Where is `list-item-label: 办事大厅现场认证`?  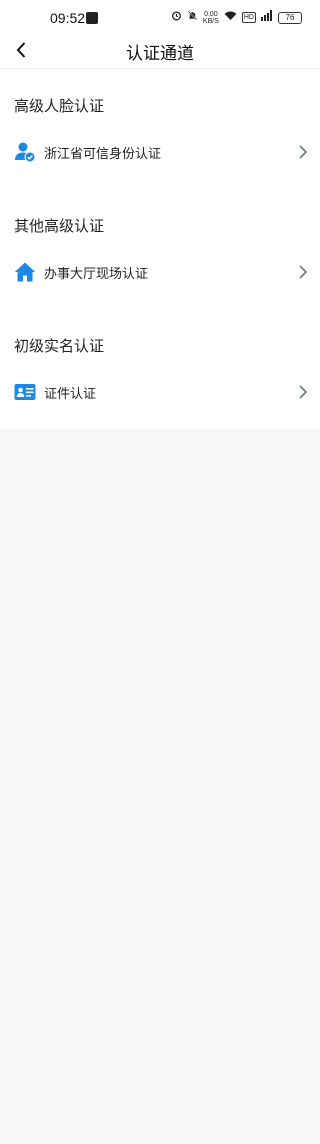 list-item-label: 办事大厅现场认证 is located at coordinates (96, 274).